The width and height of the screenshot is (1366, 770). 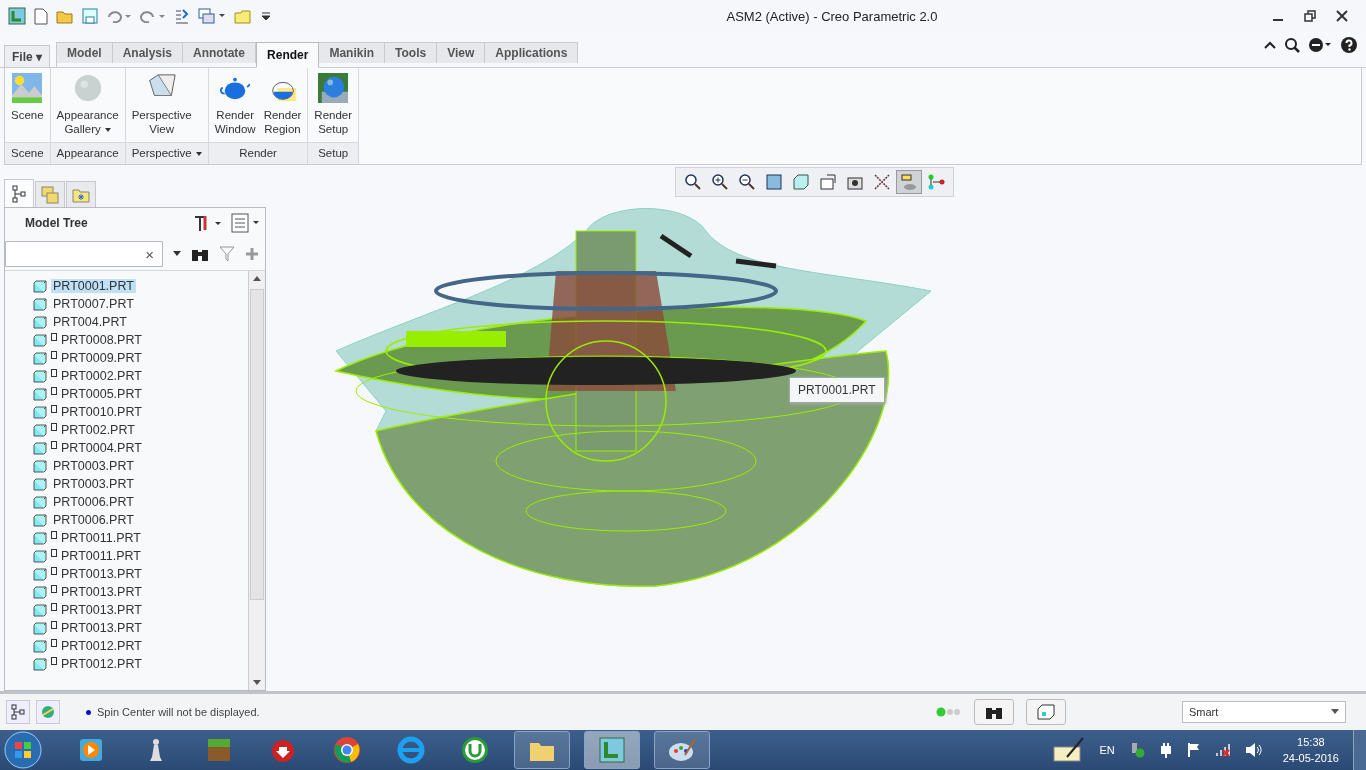 What do you see at coordinates (1165, 750) in the screenshot?
I see `power-plug-icon` at bounding box center [1165, 750].